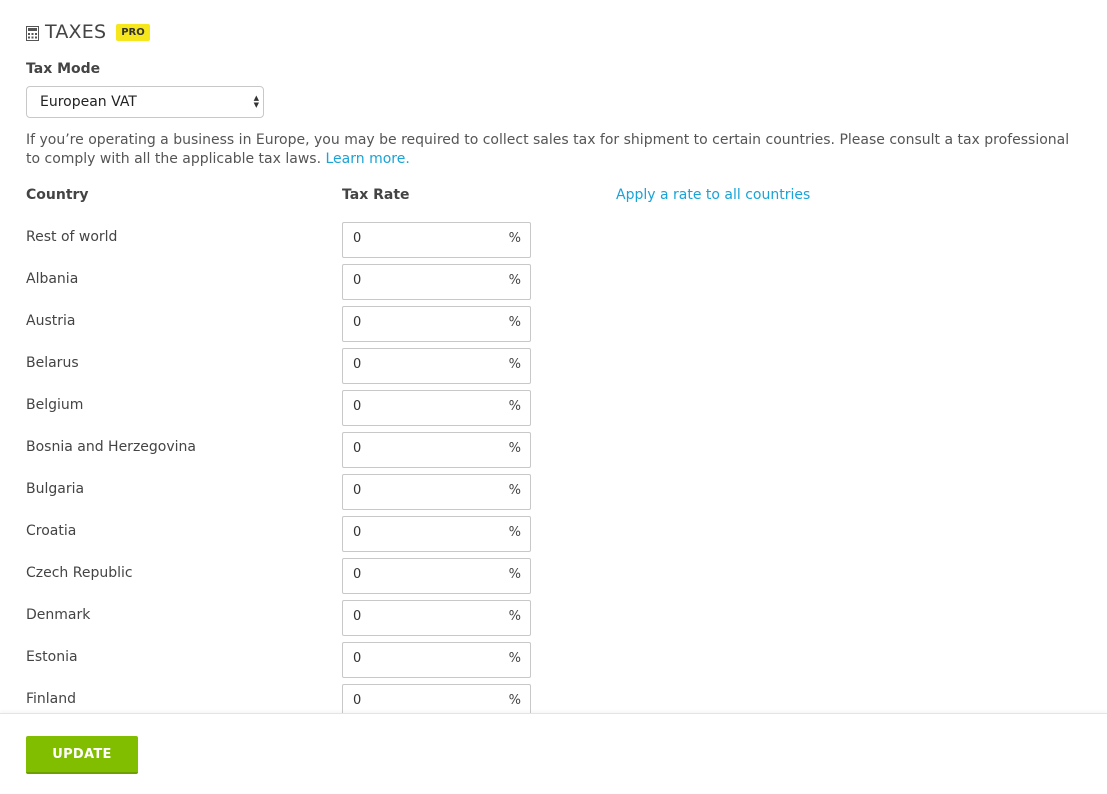  I want to click on country-name: Austria, so click(51, 321).